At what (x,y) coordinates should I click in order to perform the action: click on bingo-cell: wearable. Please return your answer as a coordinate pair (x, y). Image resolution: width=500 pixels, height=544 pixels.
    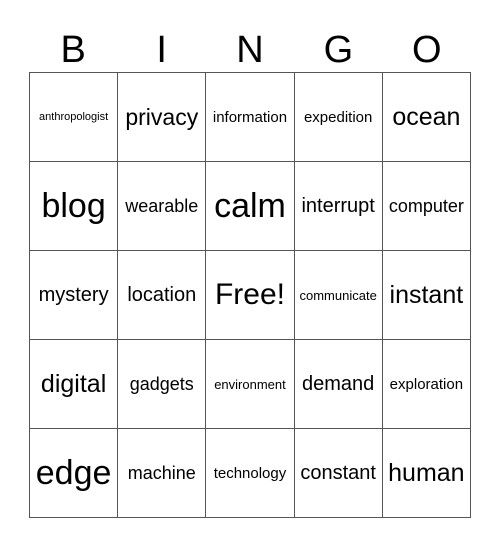
    Looking at the image, I should click on (162, 206).